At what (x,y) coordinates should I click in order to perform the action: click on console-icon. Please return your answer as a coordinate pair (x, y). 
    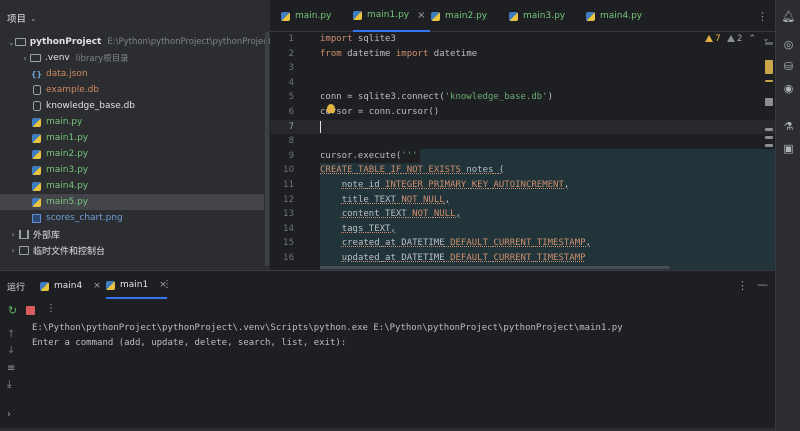
    Looking at the image, I should click on (23, 250).